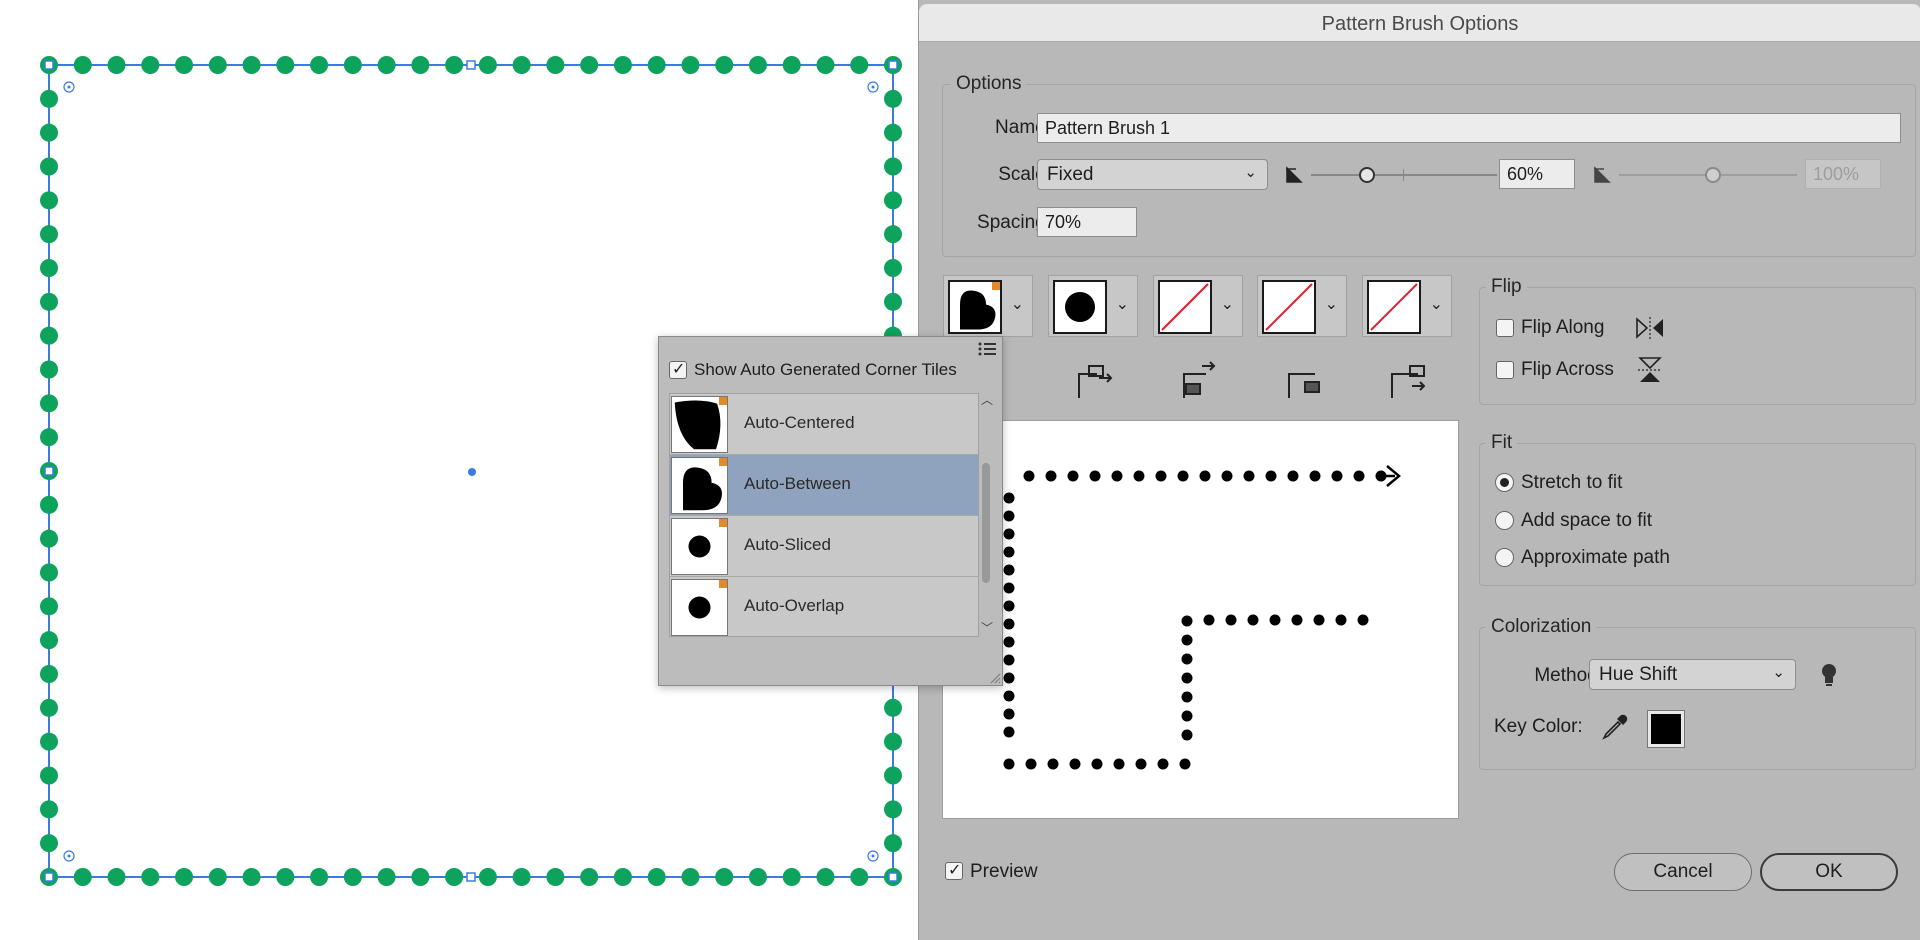 This screenshot has height=940, width=1920. What do you see at coordinates (1469, 128) in the screenshot?
I see `name-field: Pattern Brush 1` at bounding box center [1469, 128].